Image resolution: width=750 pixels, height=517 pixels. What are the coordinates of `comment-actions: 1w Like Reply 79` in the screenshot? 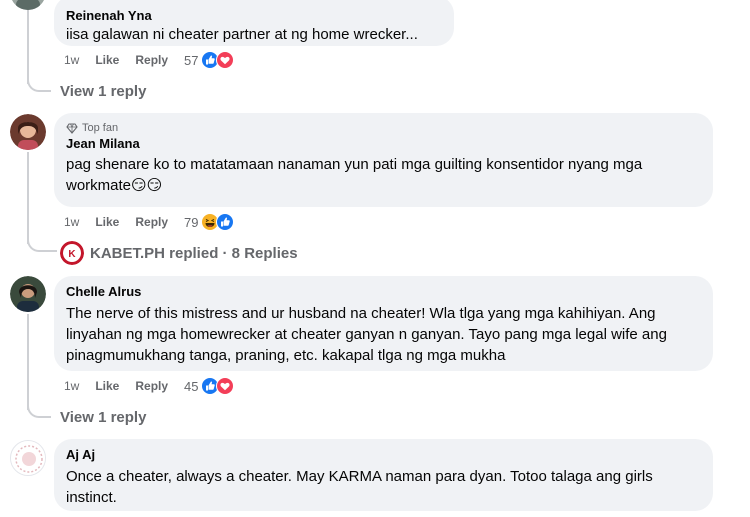 It's located at (149, 222).